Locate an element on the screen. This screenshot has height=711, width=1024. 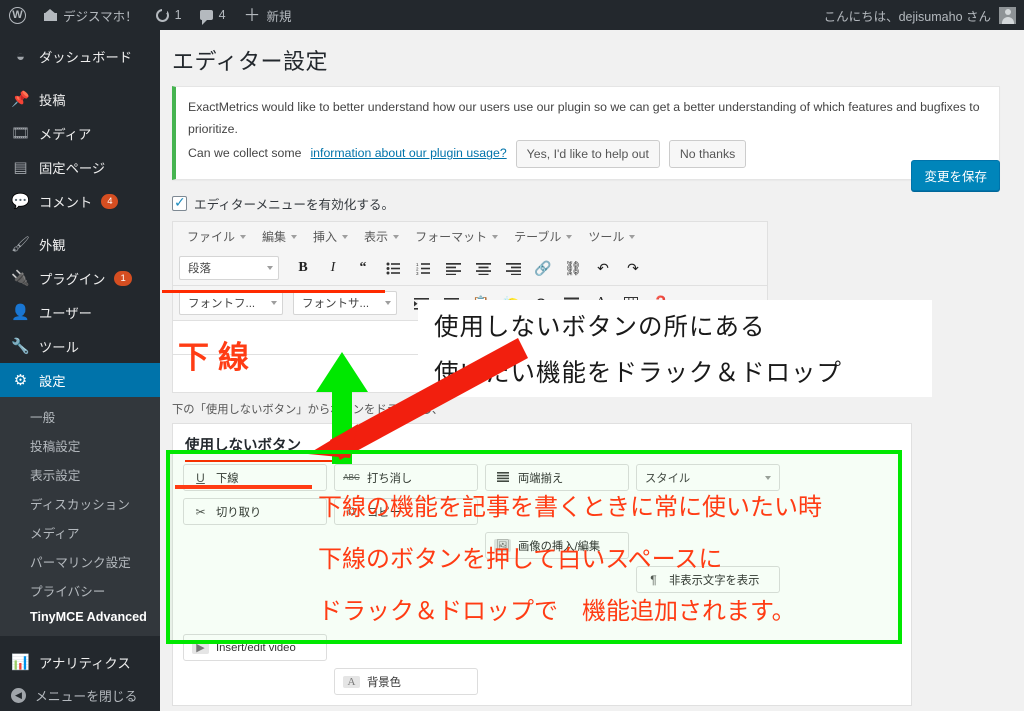
align-center-icon is located at coordinates (483, 268).